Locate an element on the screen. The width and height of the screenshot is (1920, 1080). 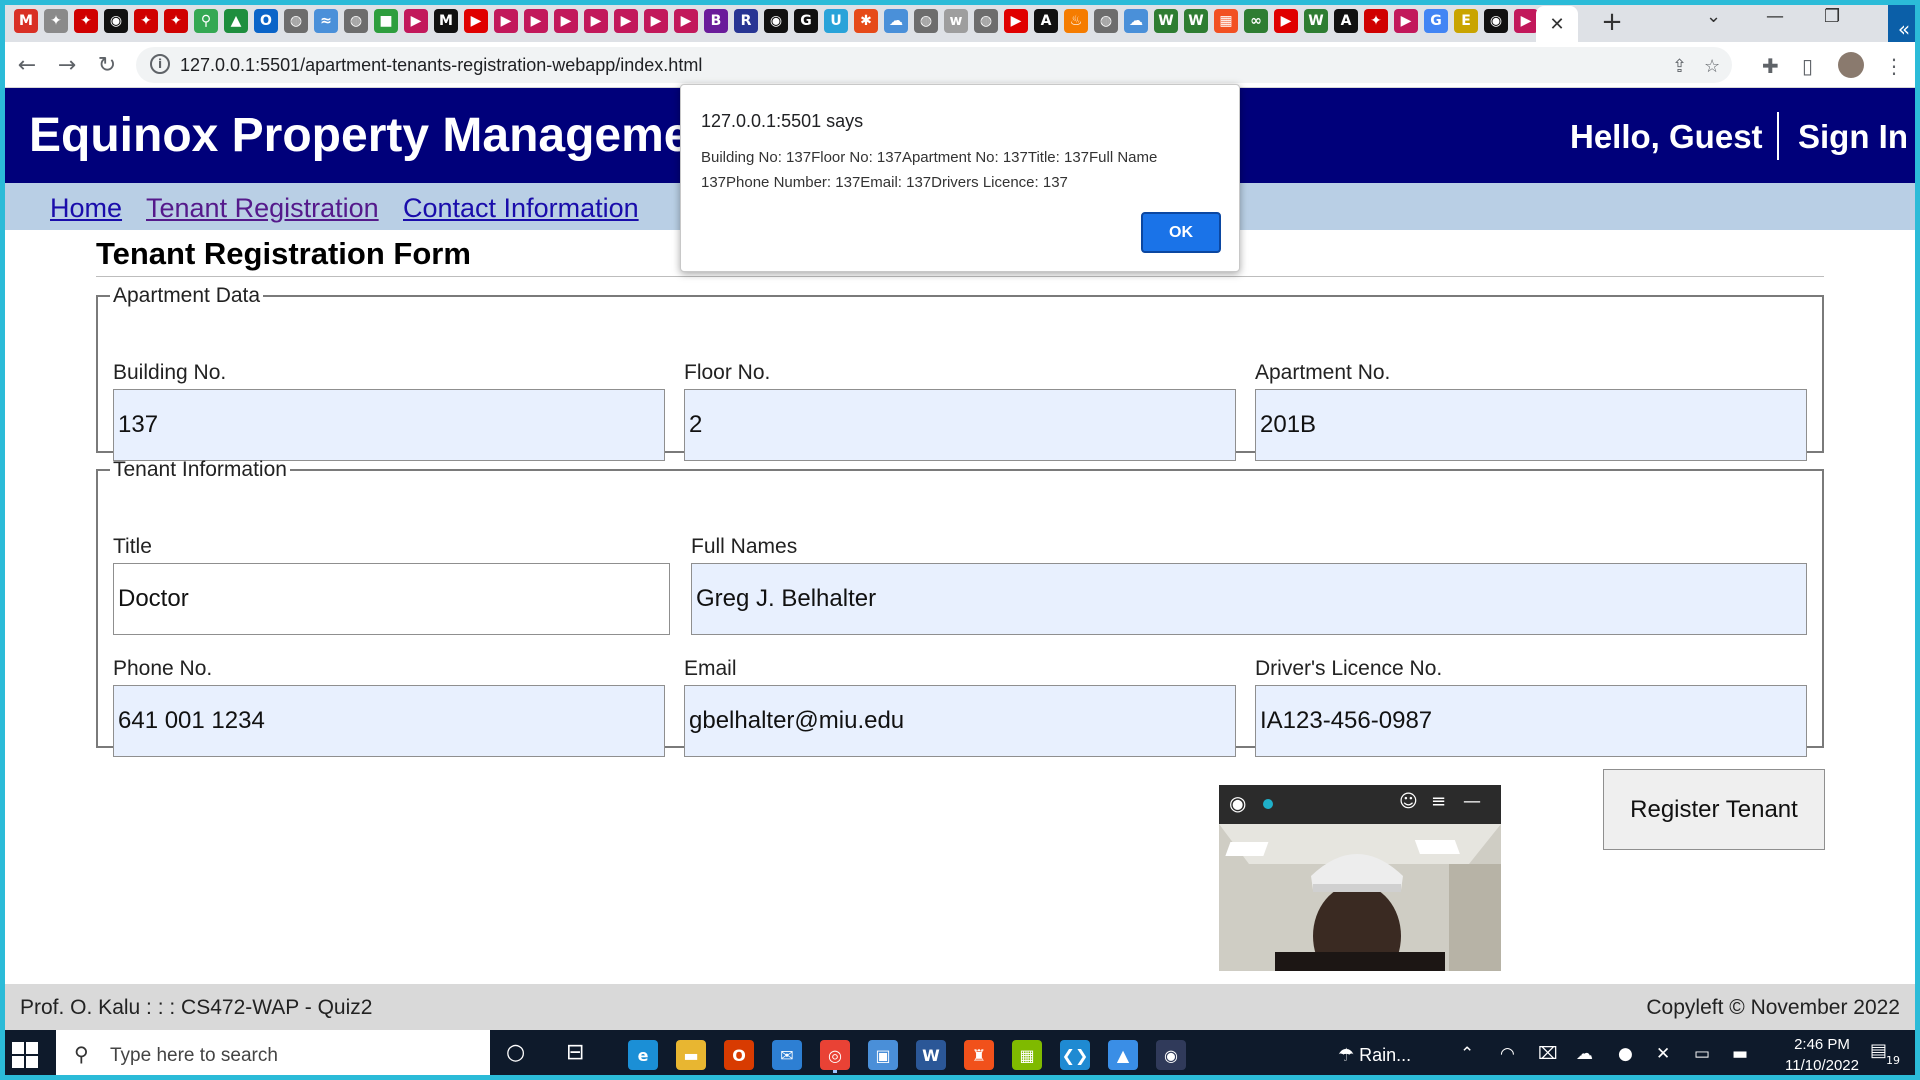
email-input is located at coordinates (960, 721).